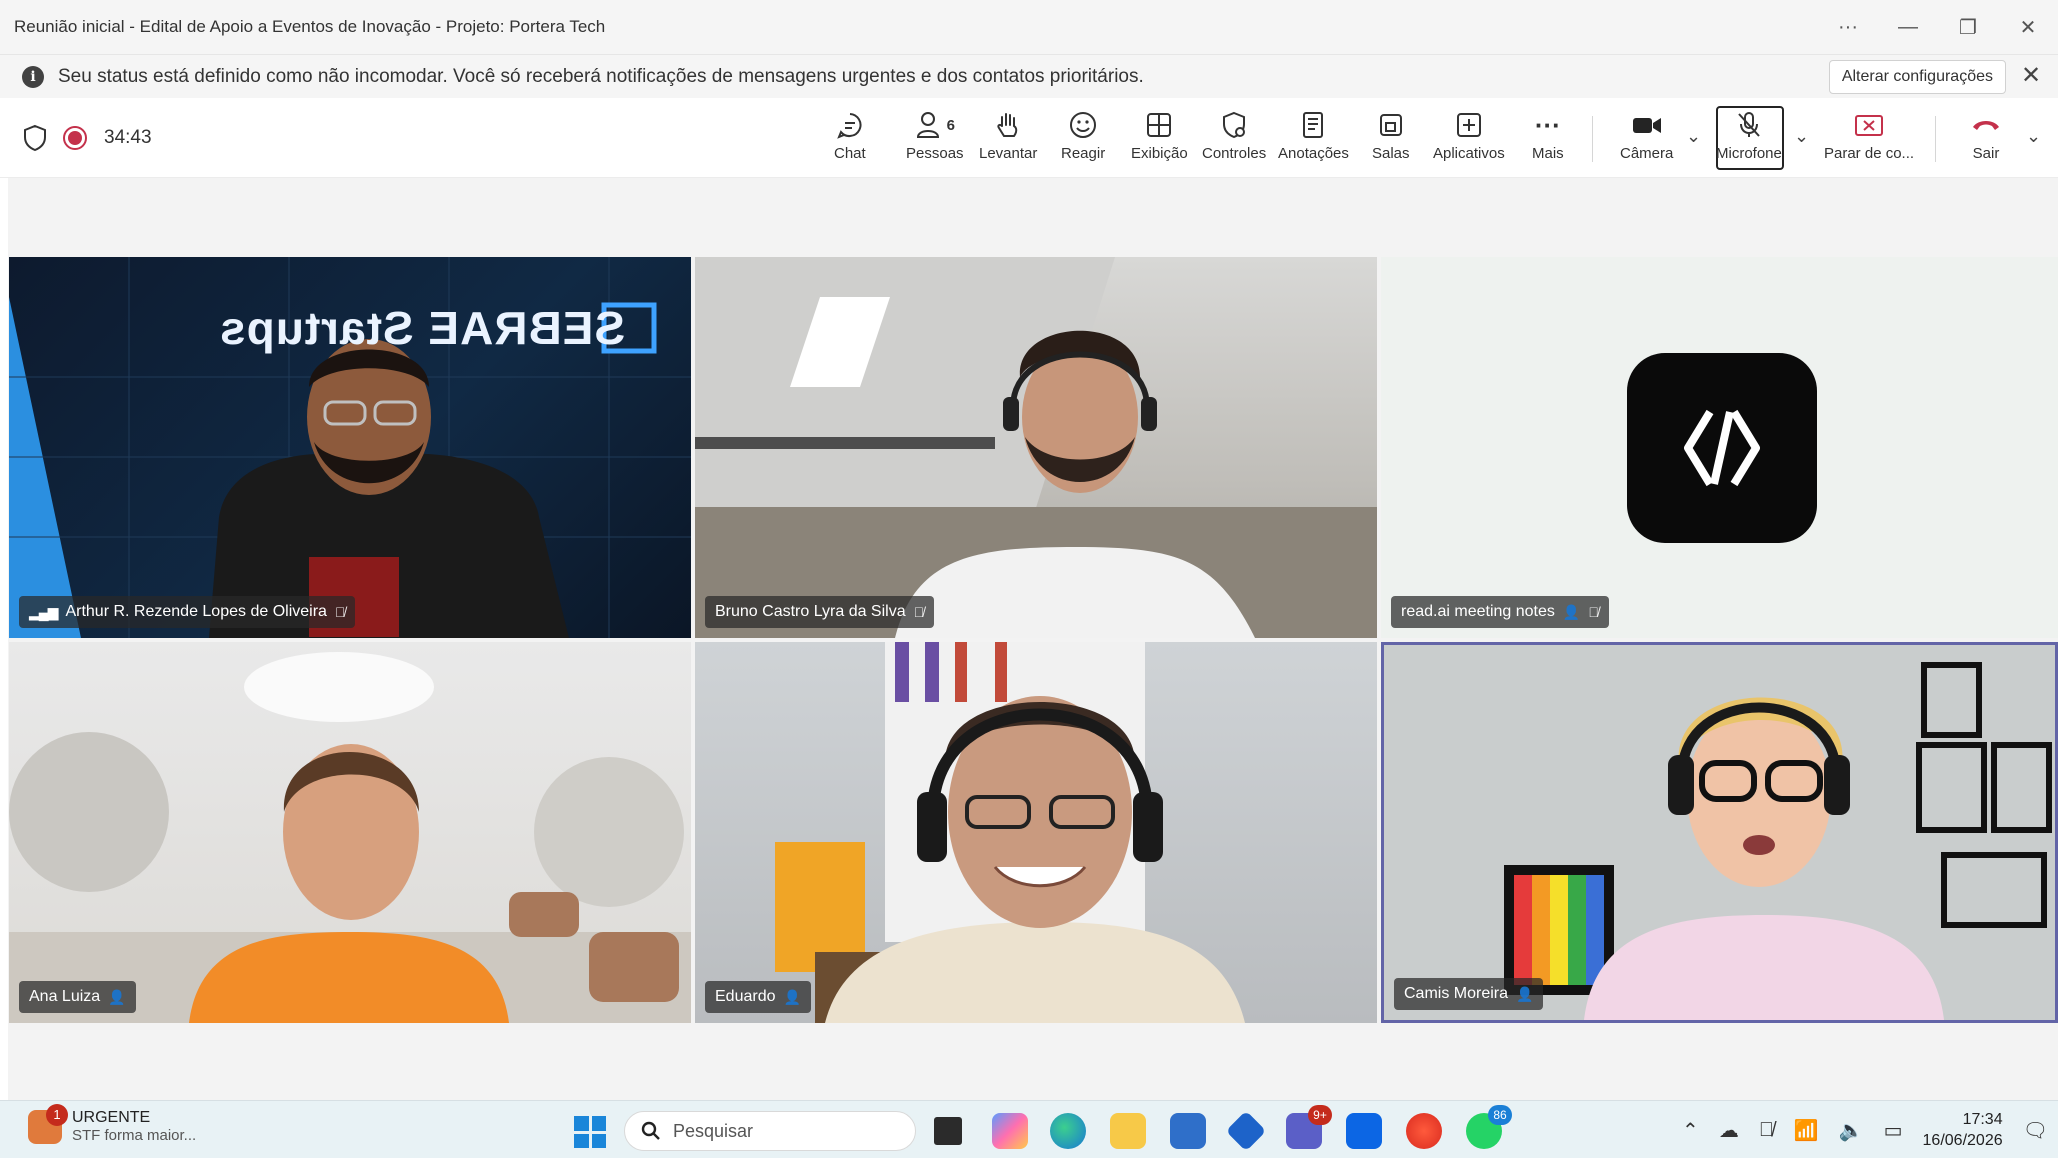 The image size is (2058, 1158). I want to click on leave-options-chevron-icon: ⌄, so click(2033, 136).